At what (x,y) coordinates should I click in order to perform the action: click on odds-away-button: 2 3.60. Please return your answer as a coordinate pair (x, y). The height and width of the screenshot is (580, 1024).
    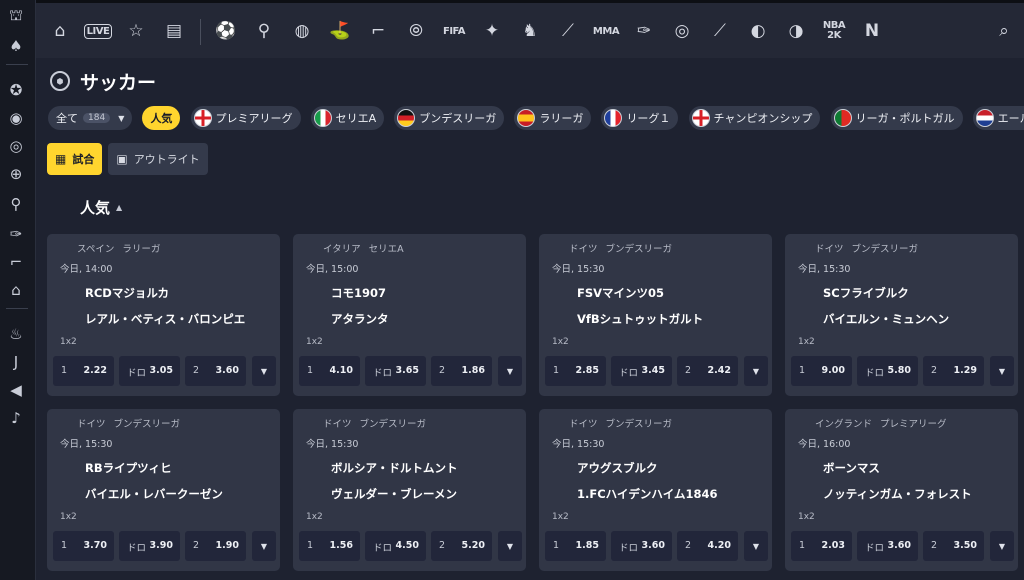
    Looking at the image, I should click on (215, 371).